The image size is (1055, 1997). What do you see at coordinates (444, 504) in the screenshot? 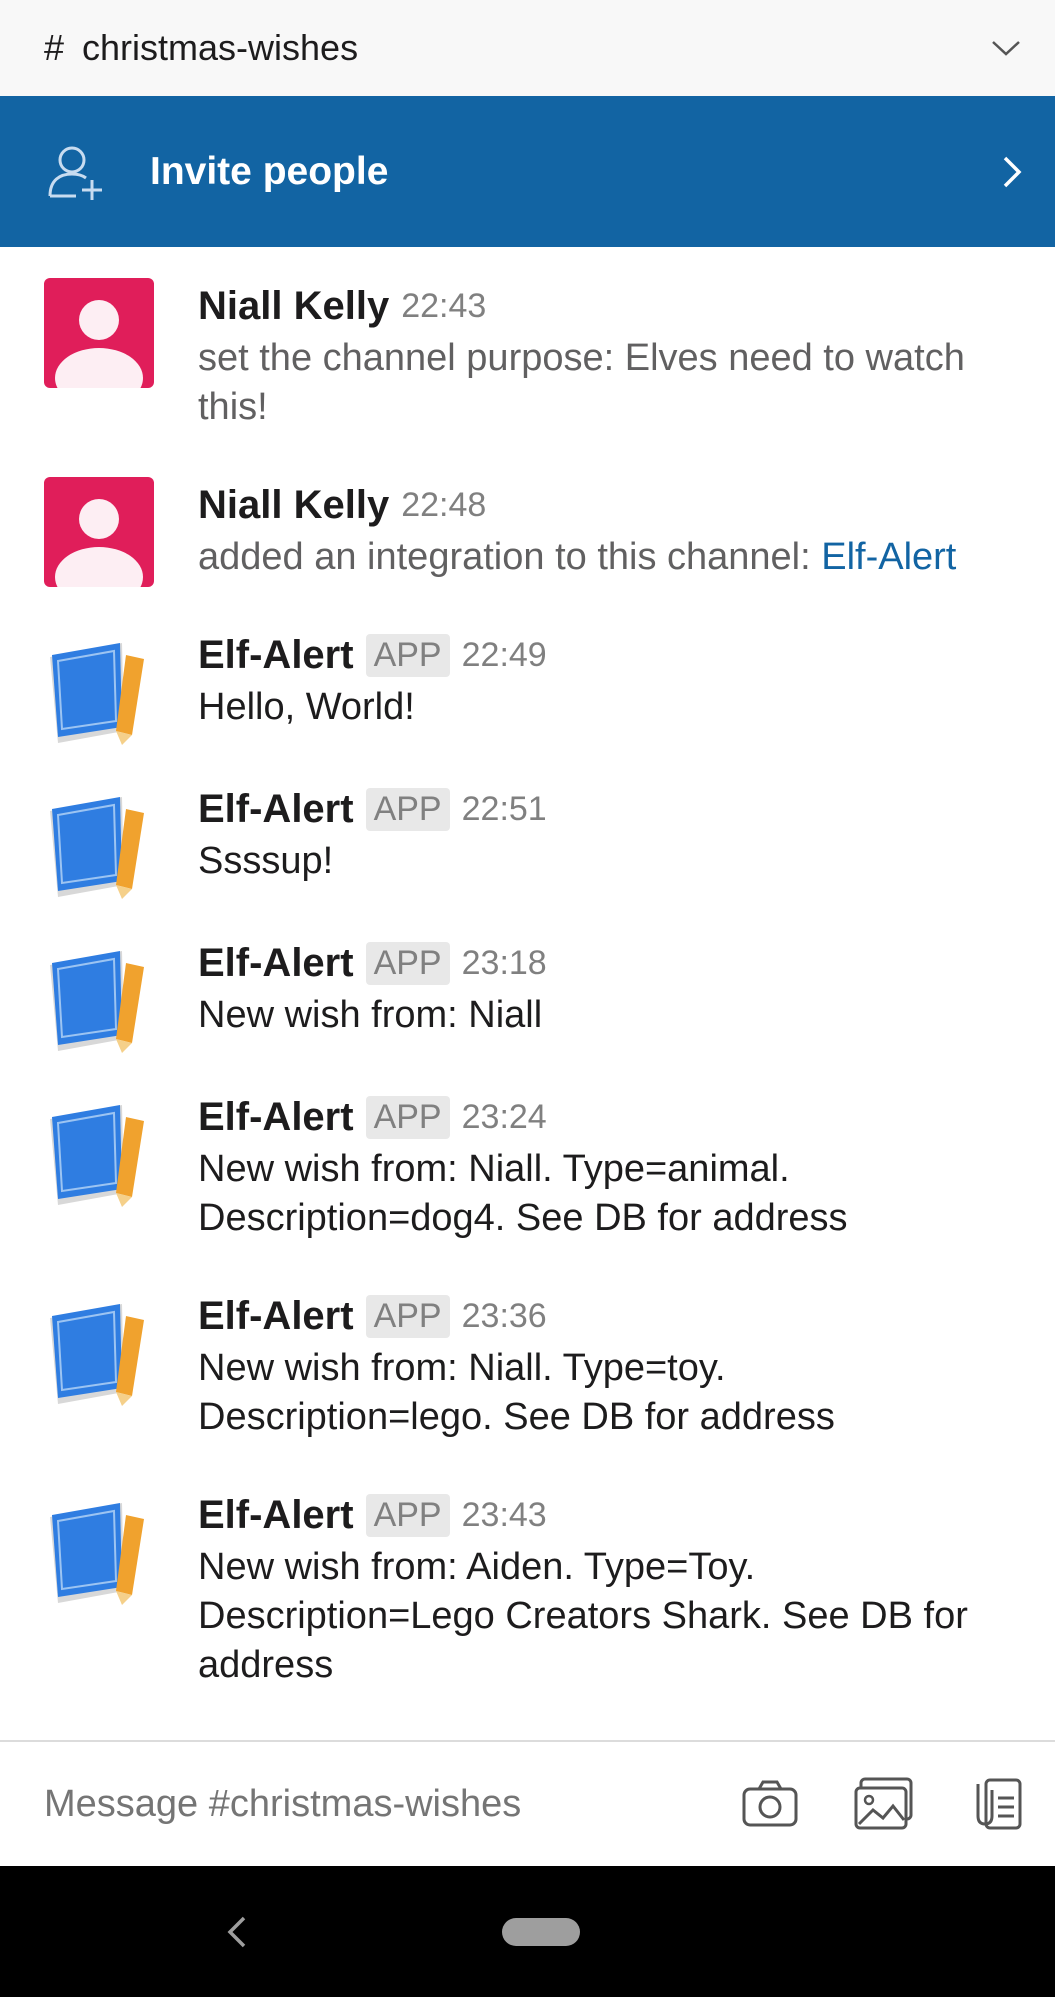
I see `message-time: 22:48` at bounding box center [444, 504].